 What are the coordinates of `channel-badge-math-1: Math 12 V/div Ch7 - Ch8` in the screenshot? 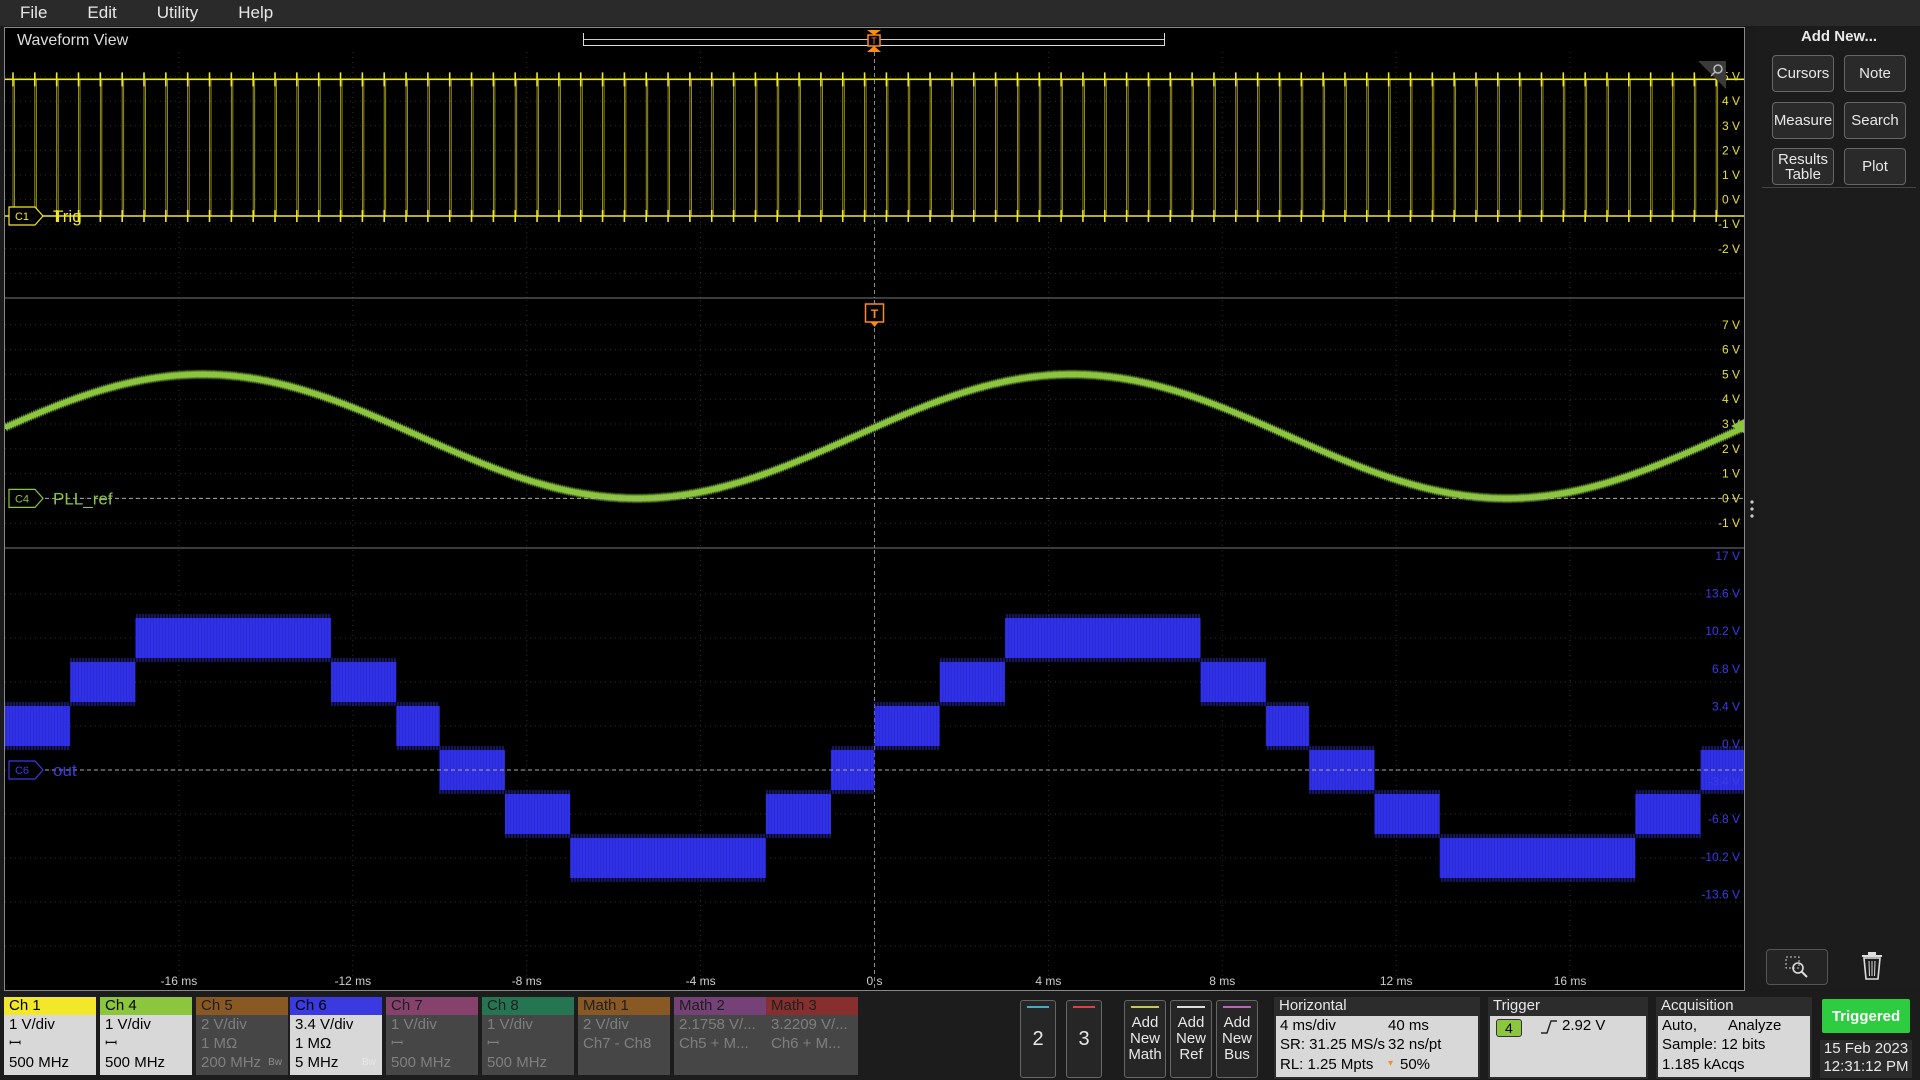 It's located at (624, 1036).